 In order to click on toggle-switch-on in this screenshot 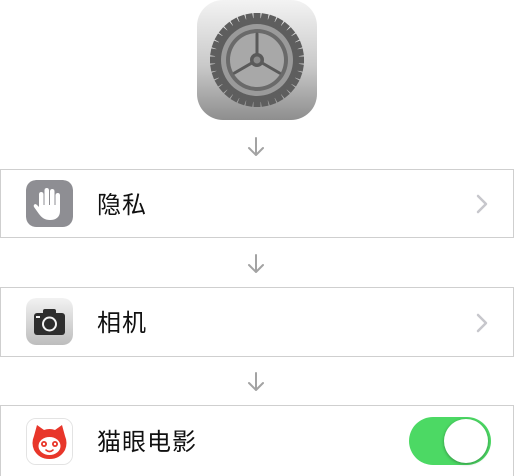, I will do `click(450, 441)`.